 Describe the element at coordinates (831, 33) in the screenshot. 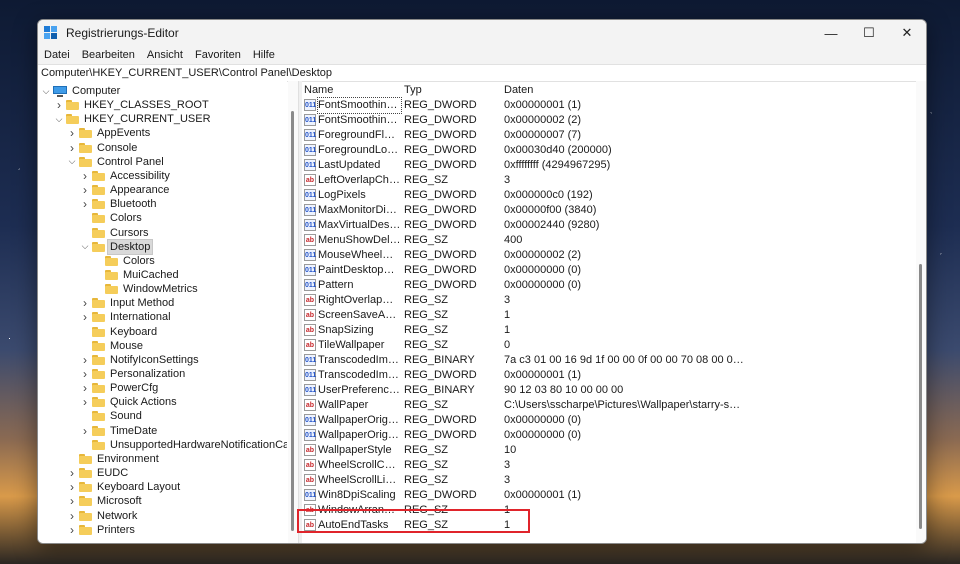

I see `minimize-button: —` at that location.